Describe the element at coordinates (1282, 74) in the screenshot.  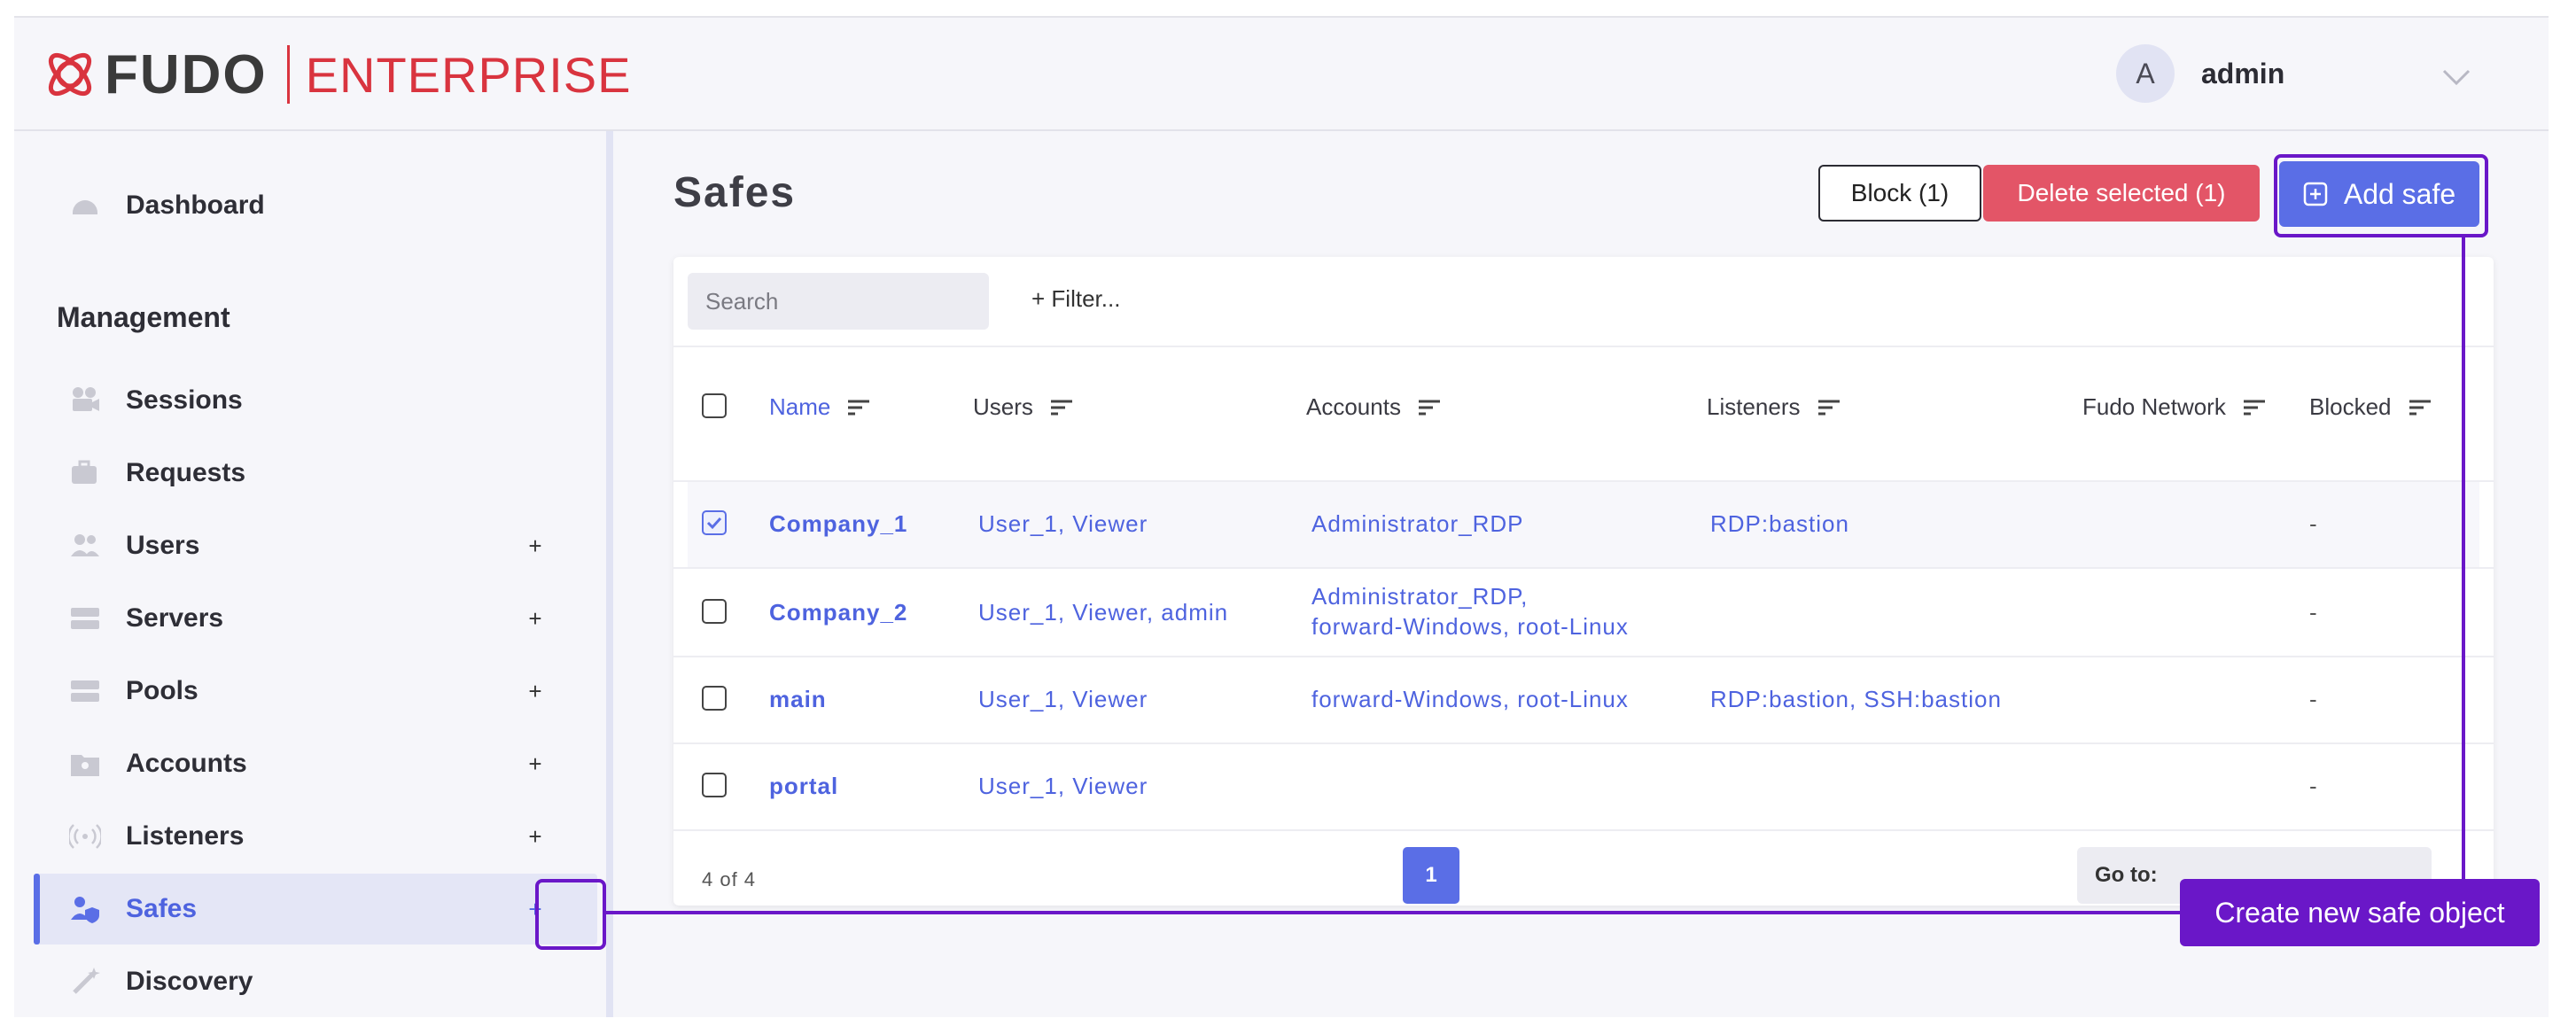
I see `top-header: FUDO ENTERPRISE A admin` at that location.